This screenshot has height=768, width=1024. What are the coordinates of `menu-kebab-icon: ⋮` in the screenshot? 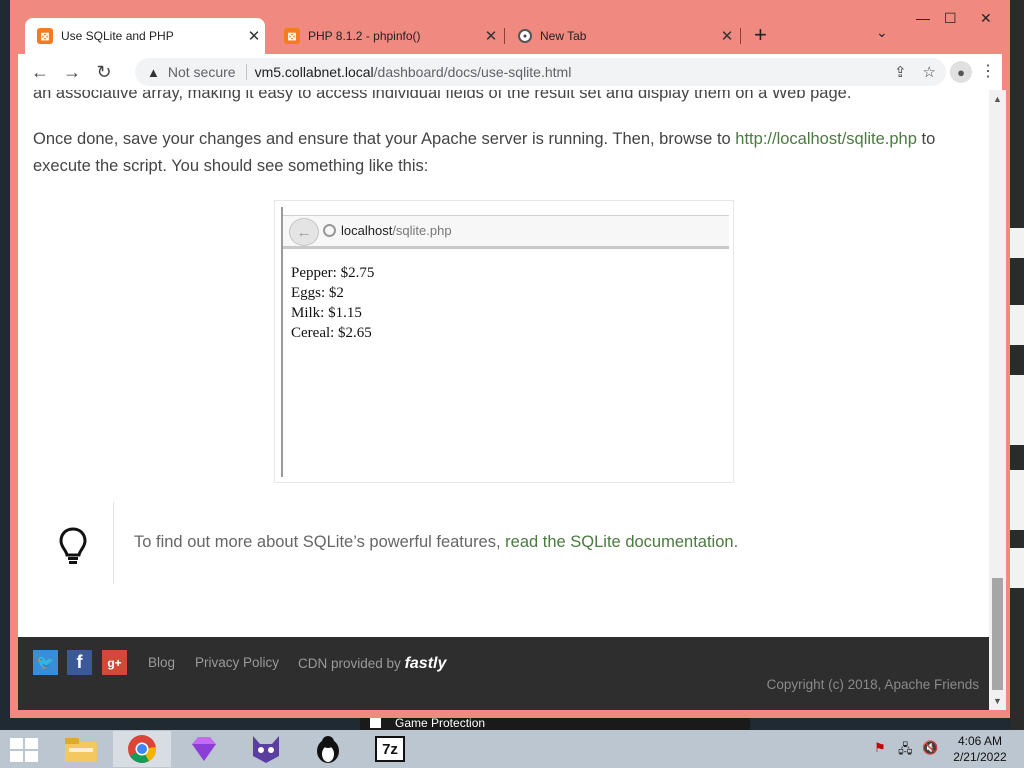 It's located at (988, 71).